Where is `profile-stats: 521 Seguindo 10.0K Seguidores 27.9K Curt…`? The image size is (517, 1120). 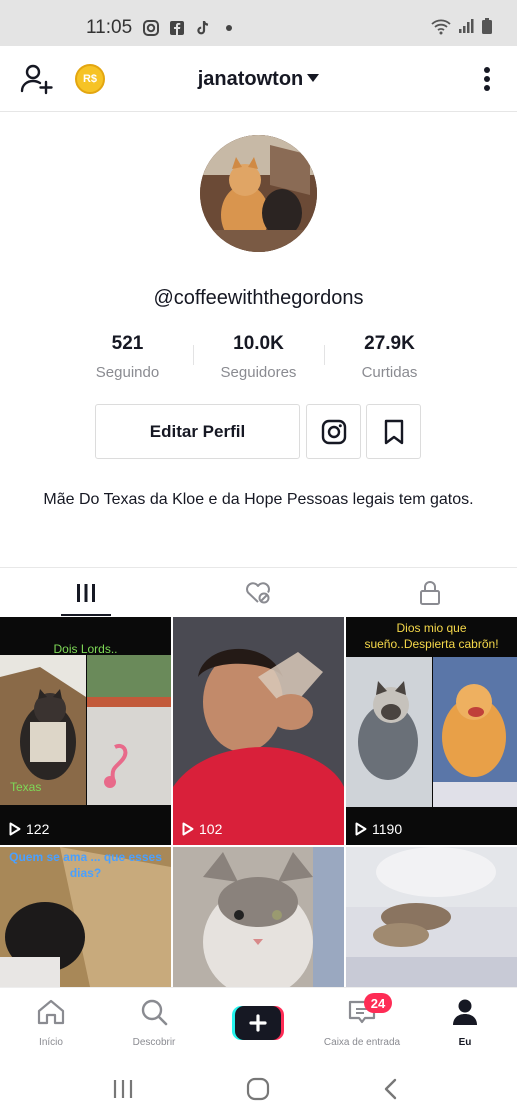
profile-stats: 521 Seguindo 10.0K Seguidores 27.9K Curt… is located at coordinates (258, 358).